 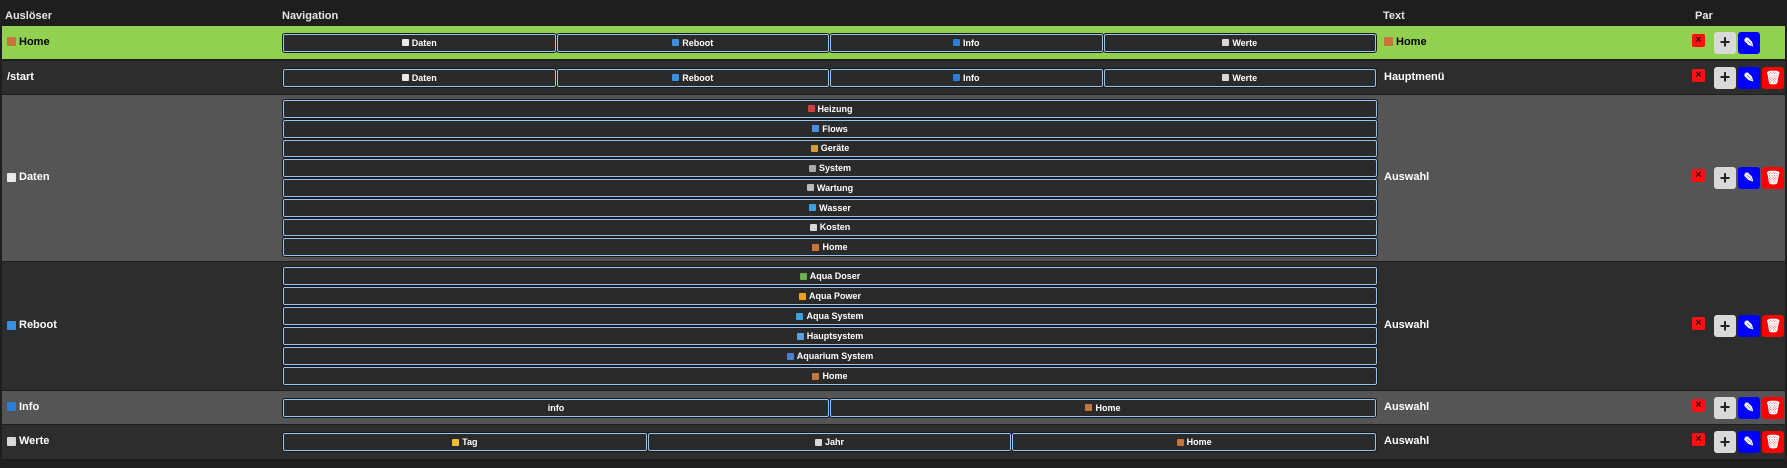 I want to click on nav-button-label: Daten, so click(x=424, y=77).